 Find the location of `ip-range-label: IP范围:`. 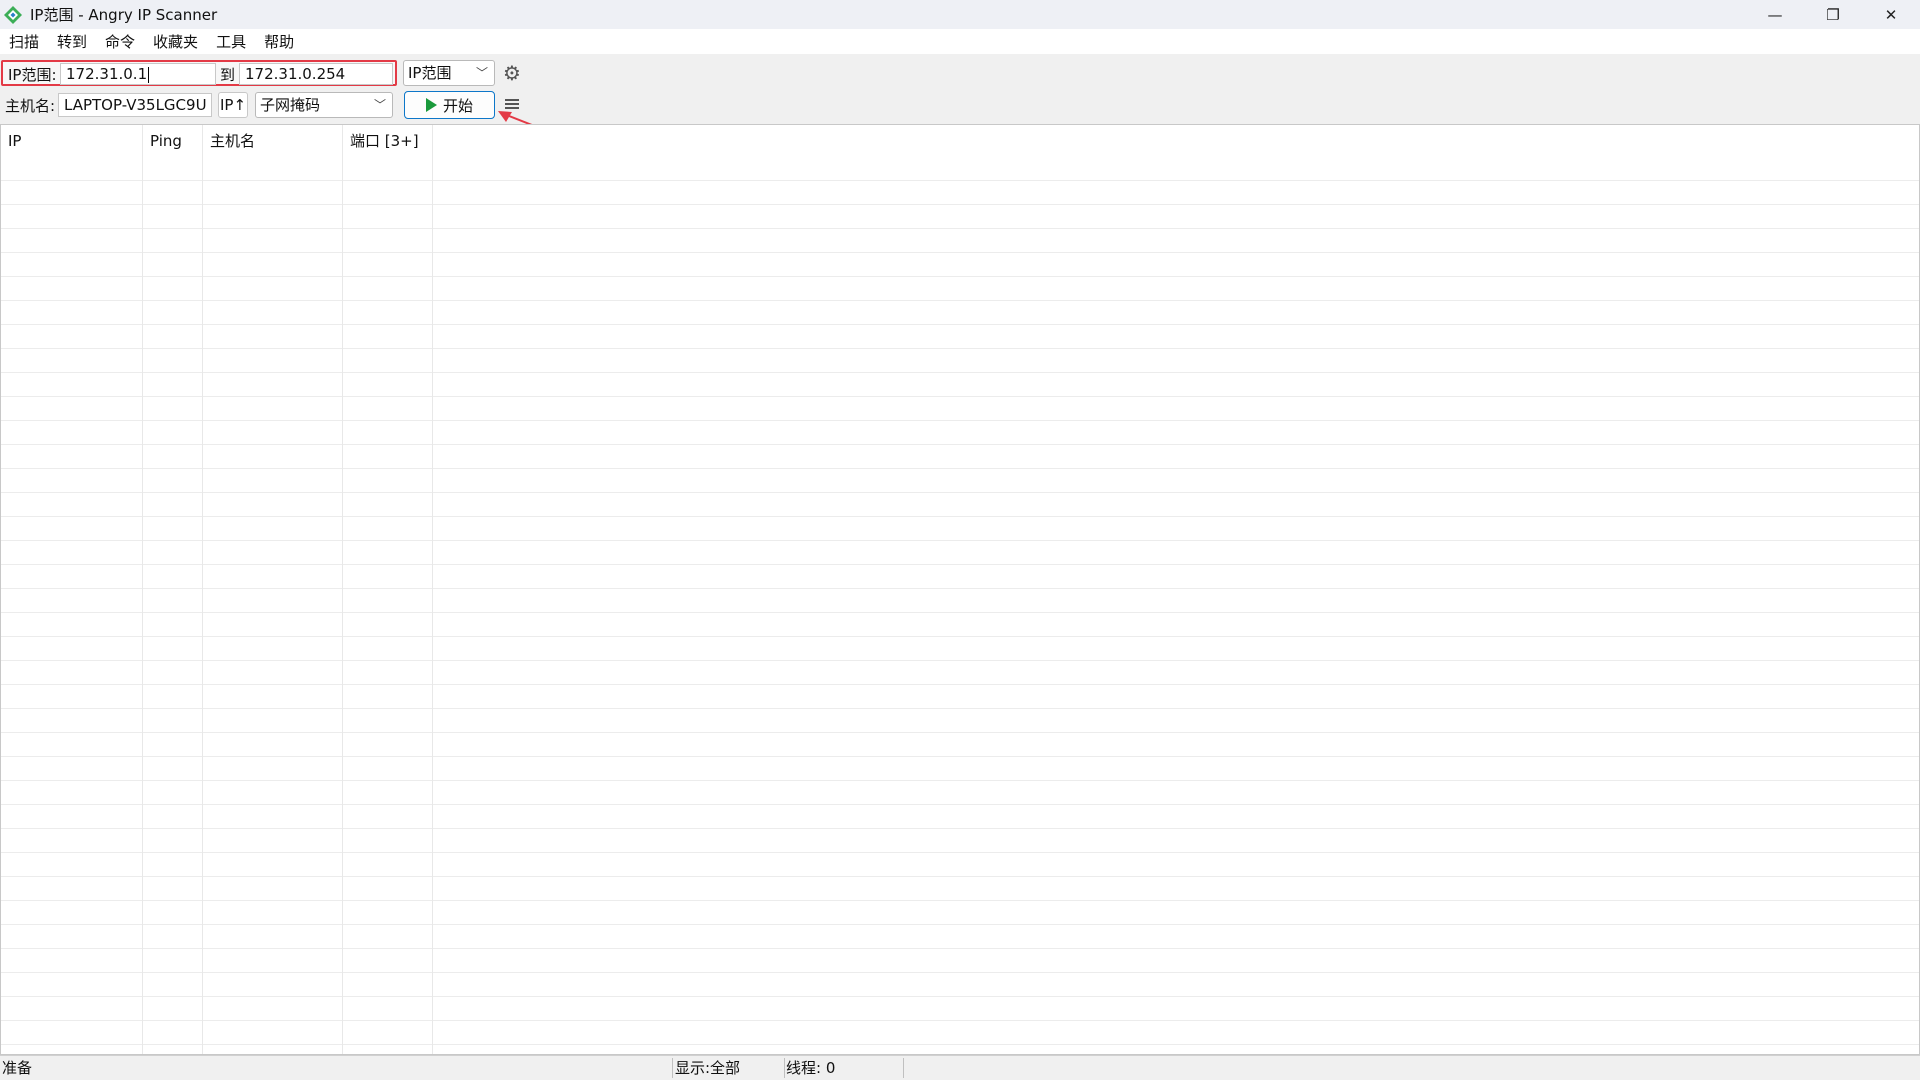

ip-range-label: IP范围: is located at coordinates (32, 75).